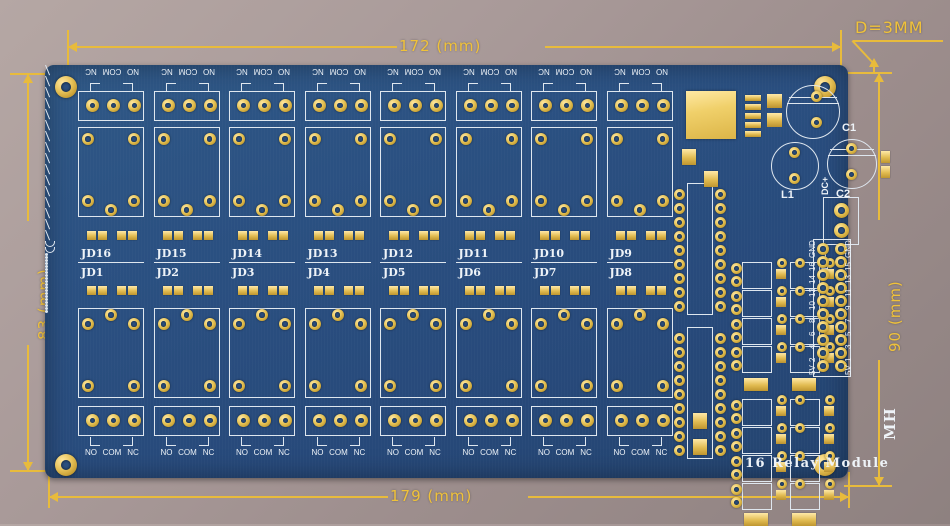  I want to click on driver-ic-2-pad-l6, so click(679, 408).